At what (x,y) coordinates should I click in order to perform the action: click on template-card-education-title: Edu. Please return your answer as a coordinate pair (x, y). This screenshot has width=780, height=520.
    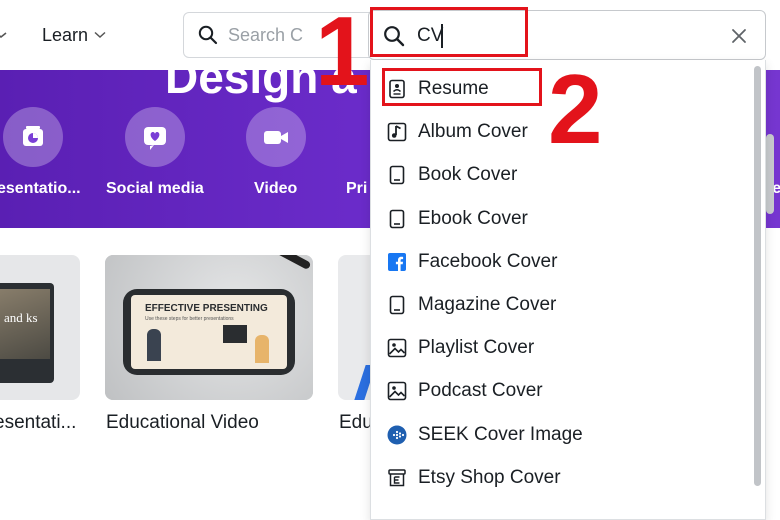
    Looking at the image, I should click on (356, 422).